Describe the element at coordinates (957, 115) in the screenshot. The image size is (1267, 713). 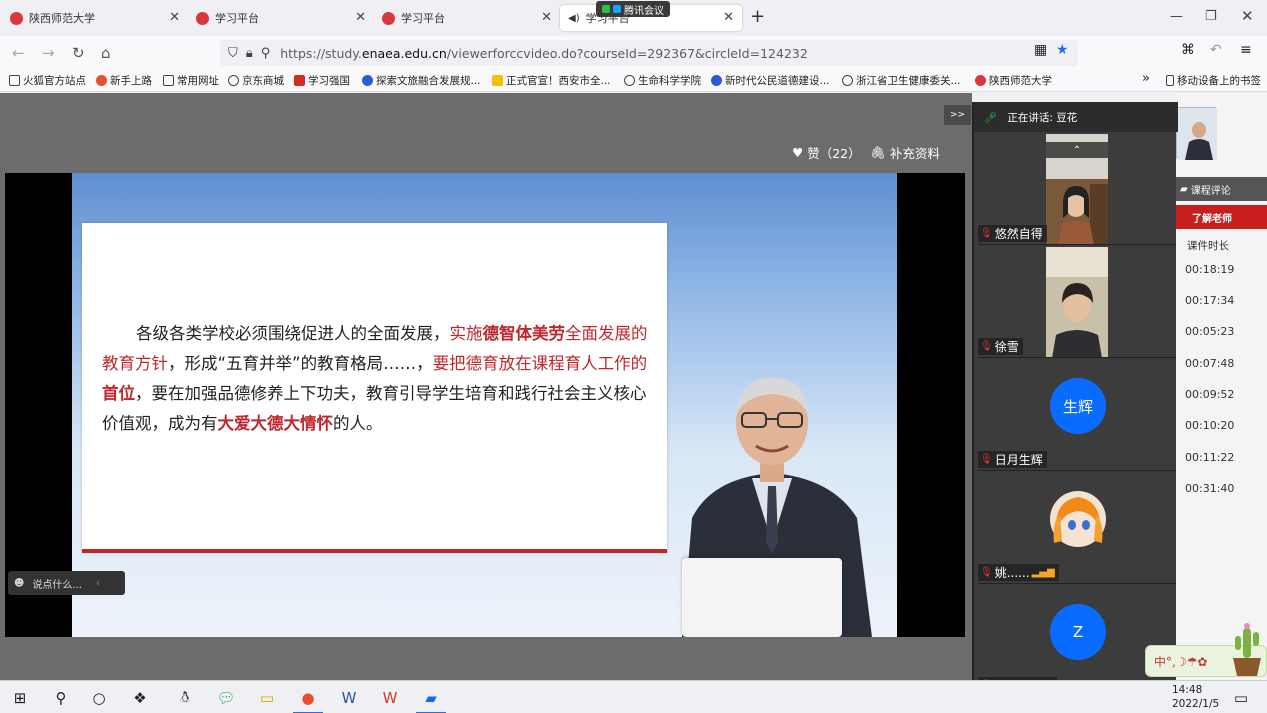
I see `expand-panel-button: >>` at that location.